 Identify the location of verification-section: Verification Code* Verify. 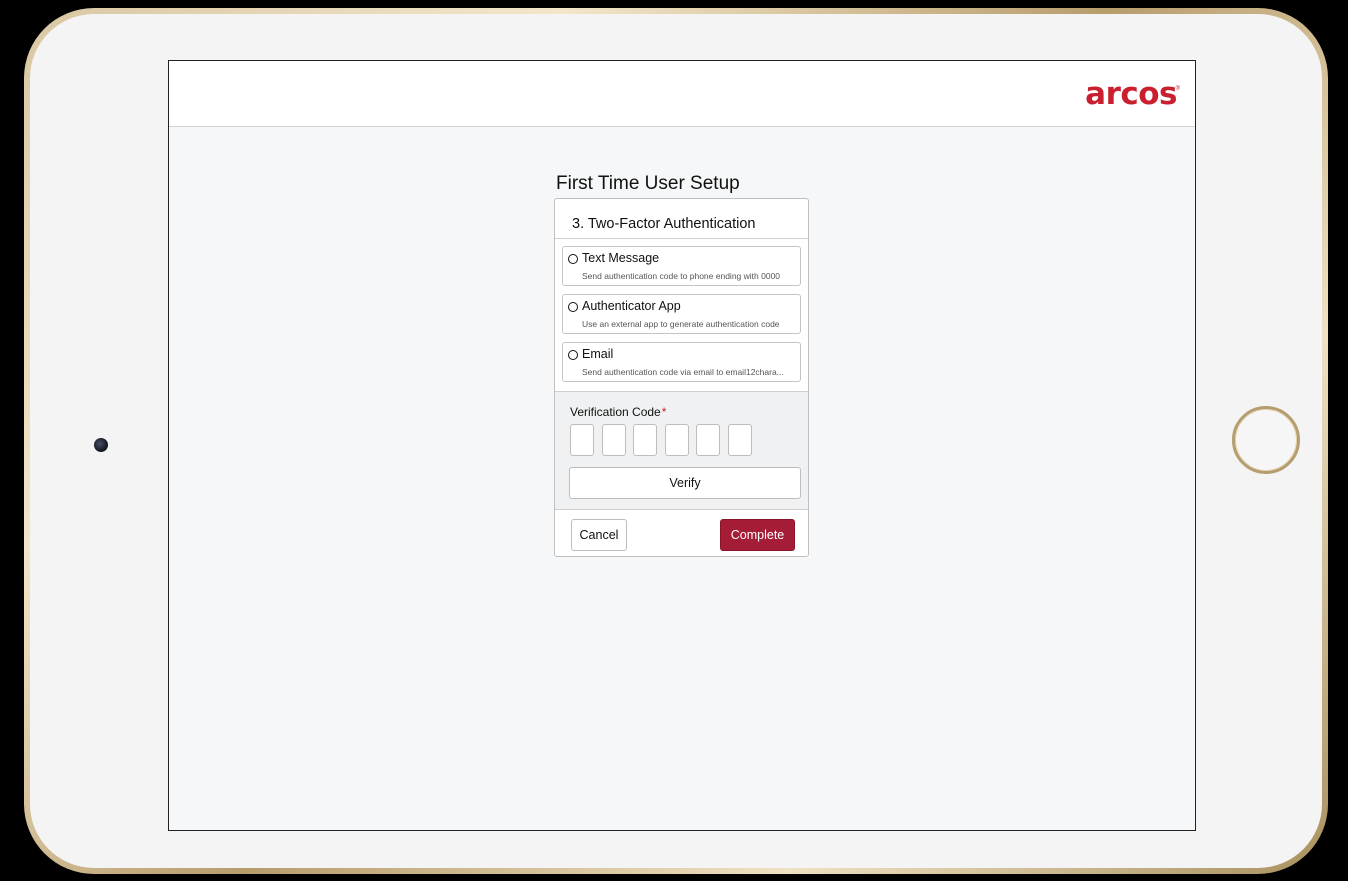
(681, 450).